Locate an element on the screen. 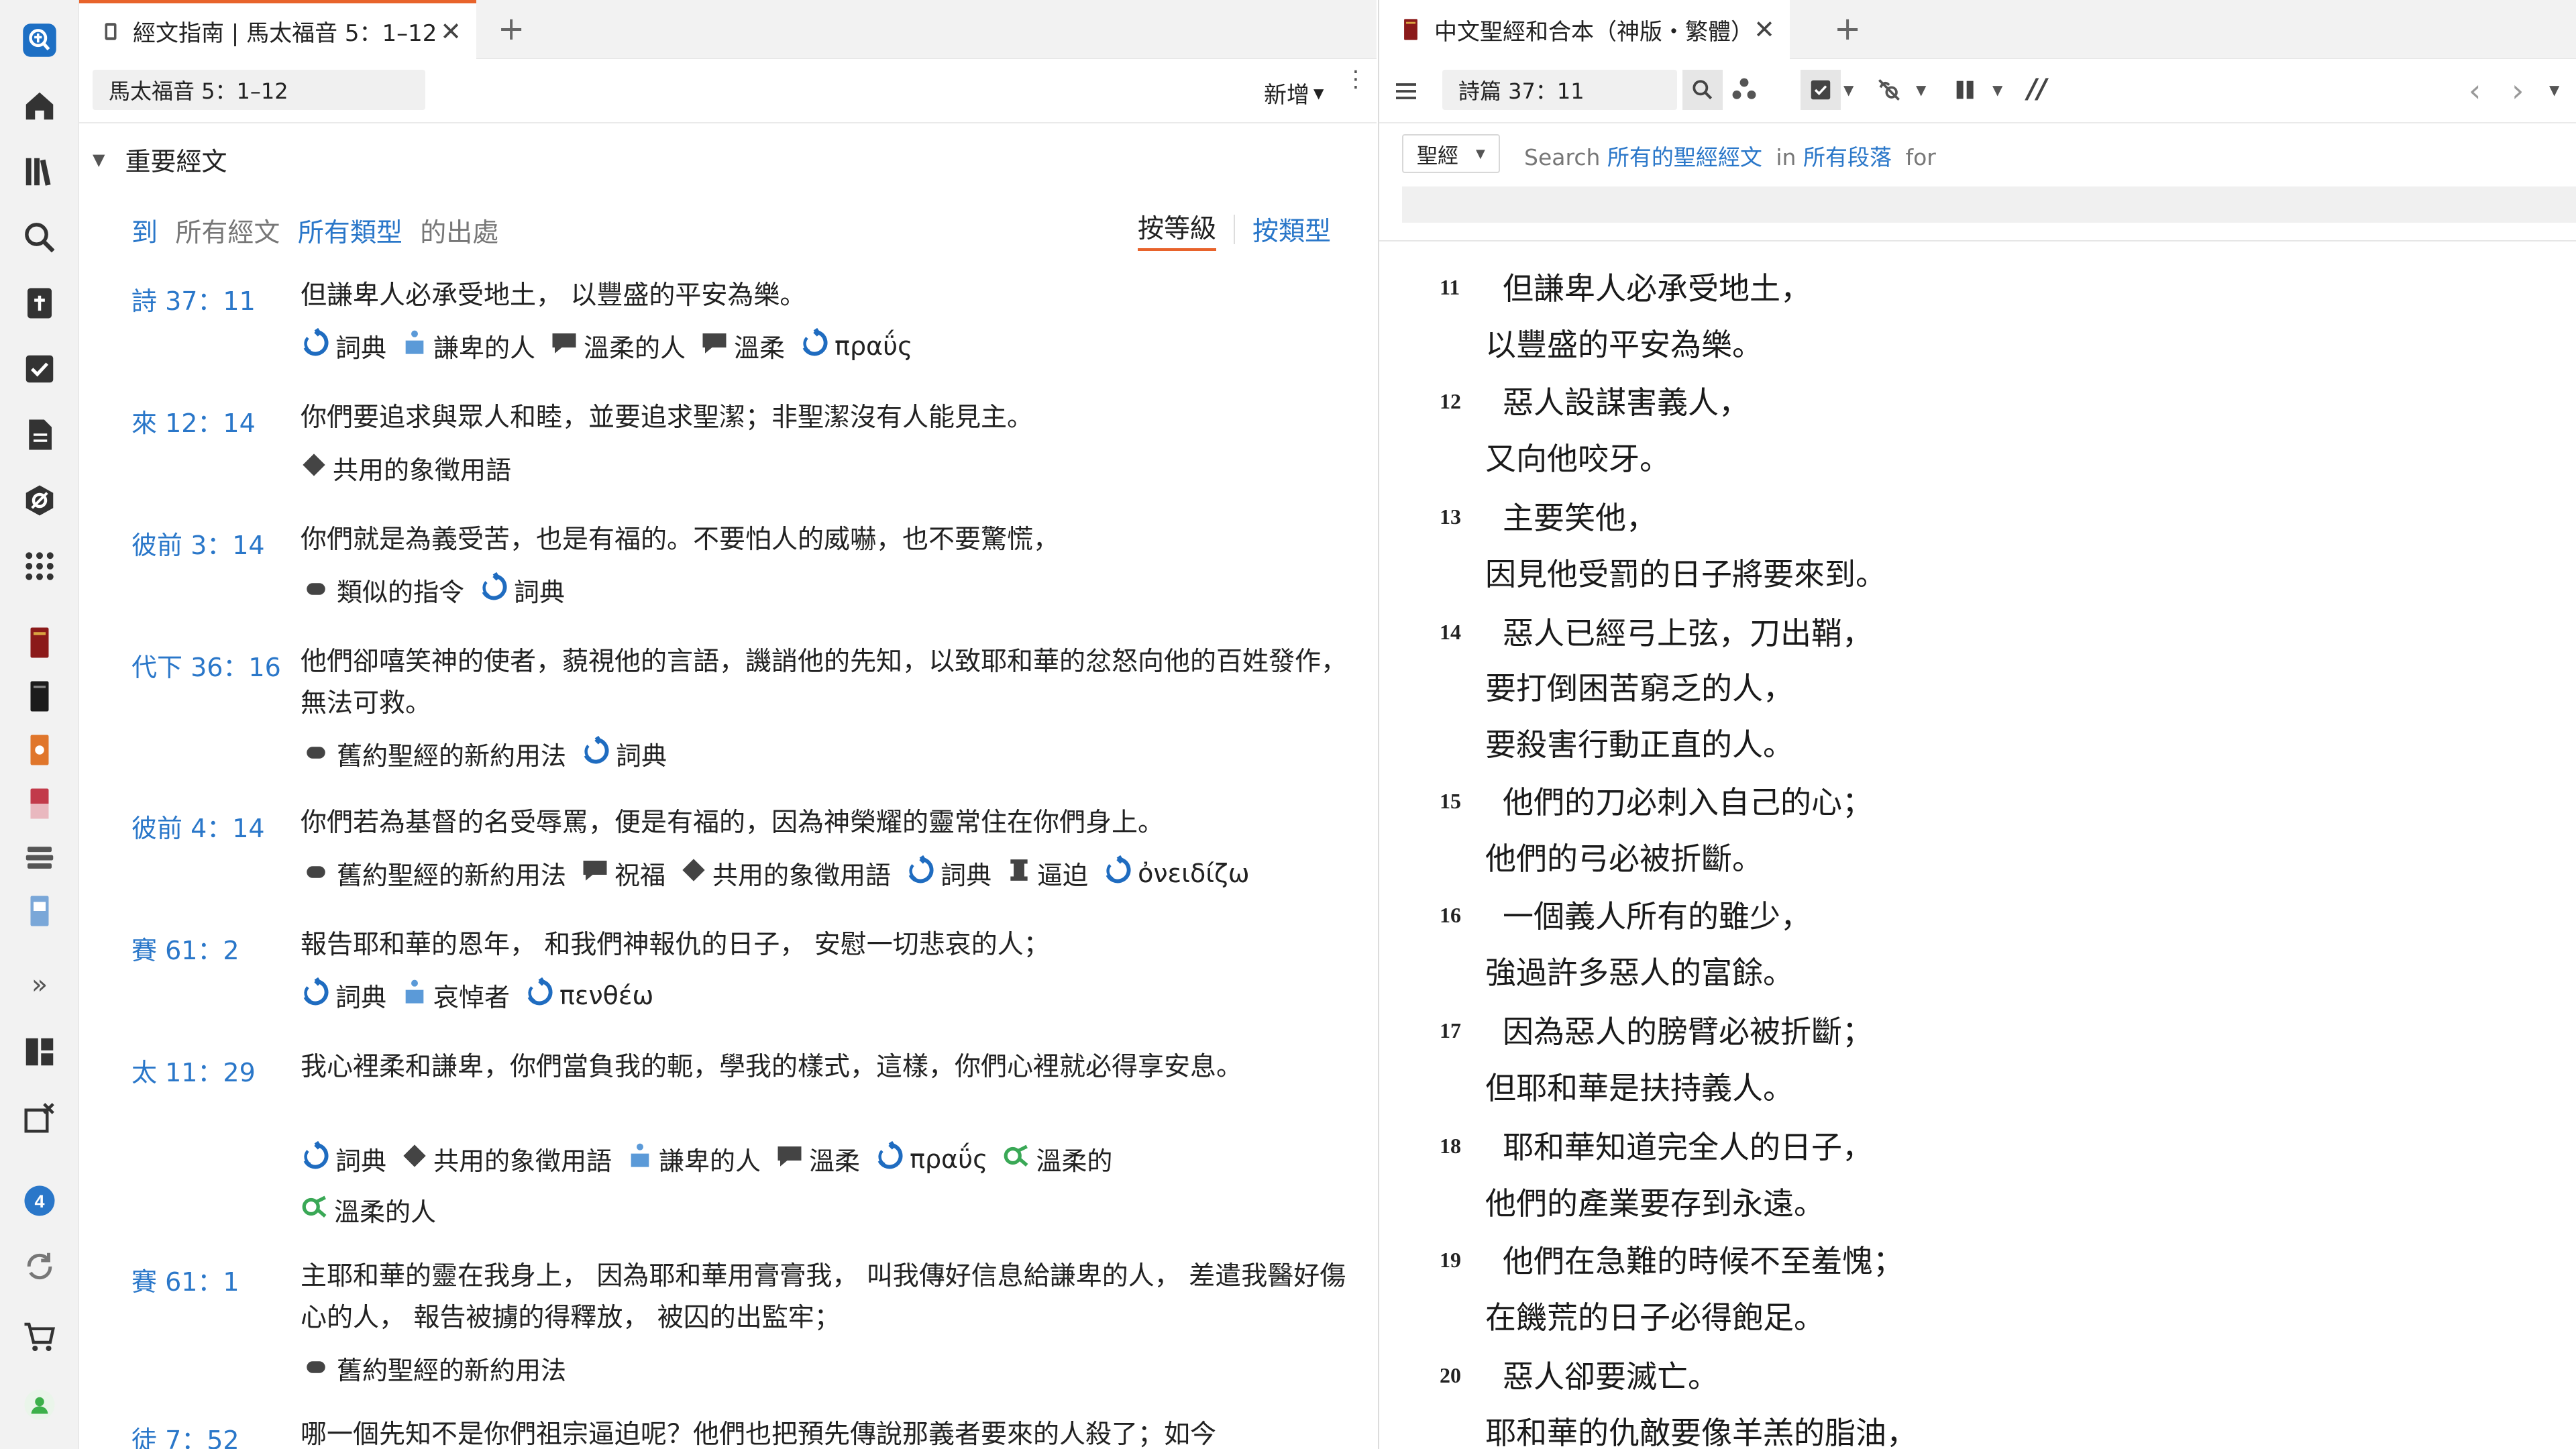 The width and height of the screenshot is (2576, 1449). verse-number: 12 is located at coordinates (1450, 401).